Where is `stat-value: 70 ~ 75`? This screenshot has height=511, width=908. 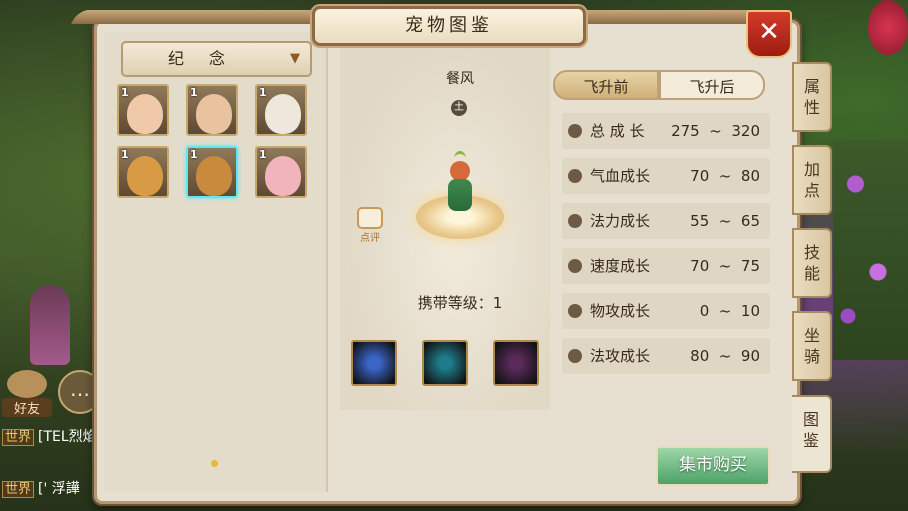
stat-value: 70 ~ 75 is located at coordinates (725, 266).